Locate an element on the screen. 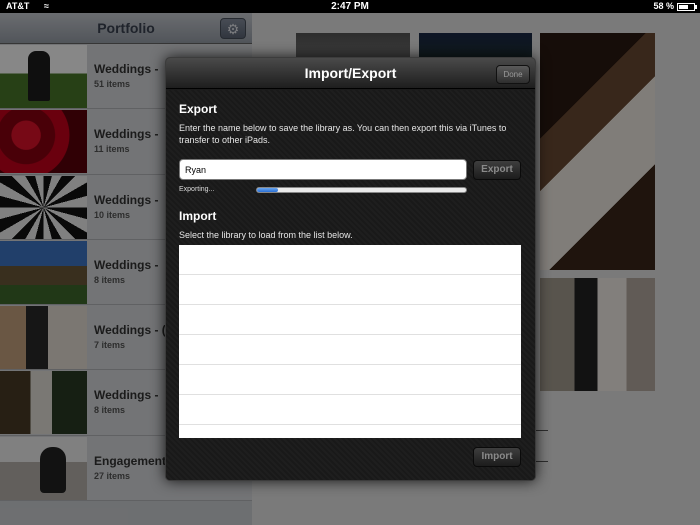  clock: 2:47 PM is located at coordinates (350, 6).